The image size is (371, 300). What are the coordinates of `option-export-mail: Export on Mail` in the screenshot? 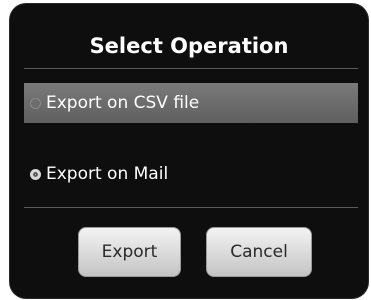 It's located at (191, 174).